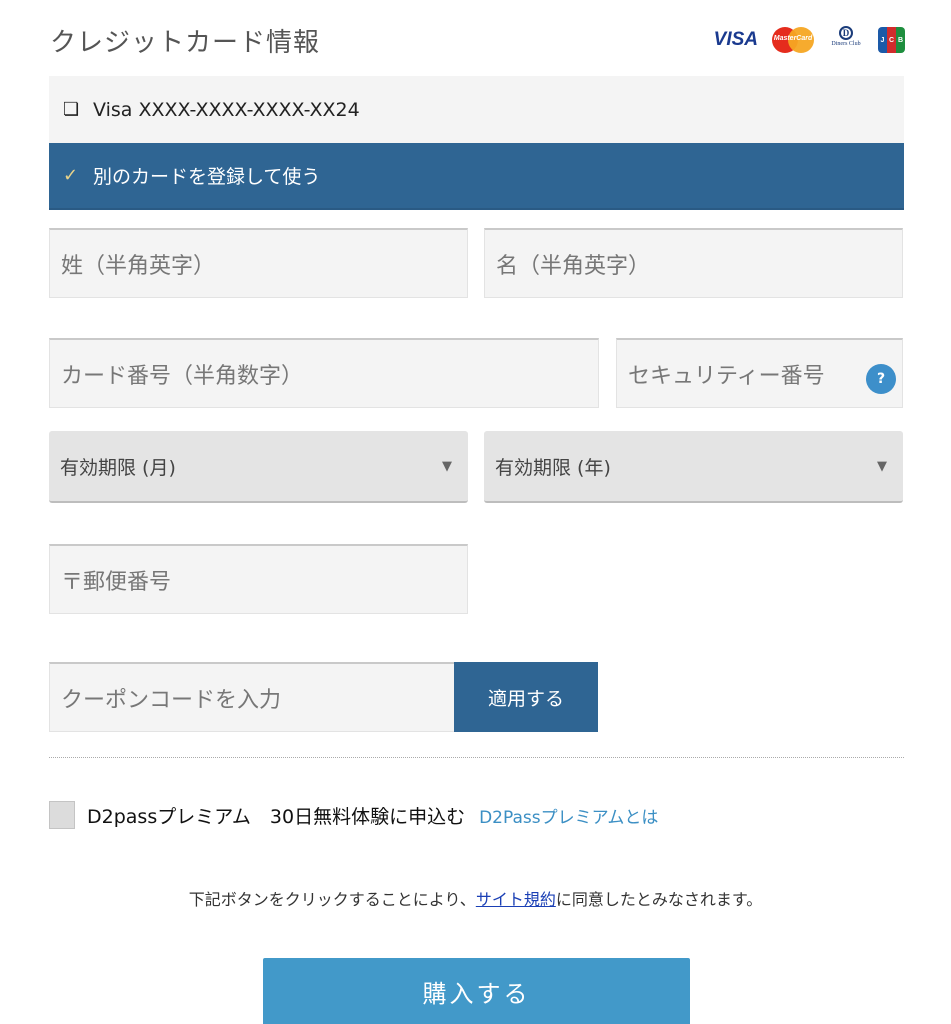 This screenshot has width=951, height=1024. I want to click on postal-code-placeholder: 〒郵便番号, so click(116, 582).